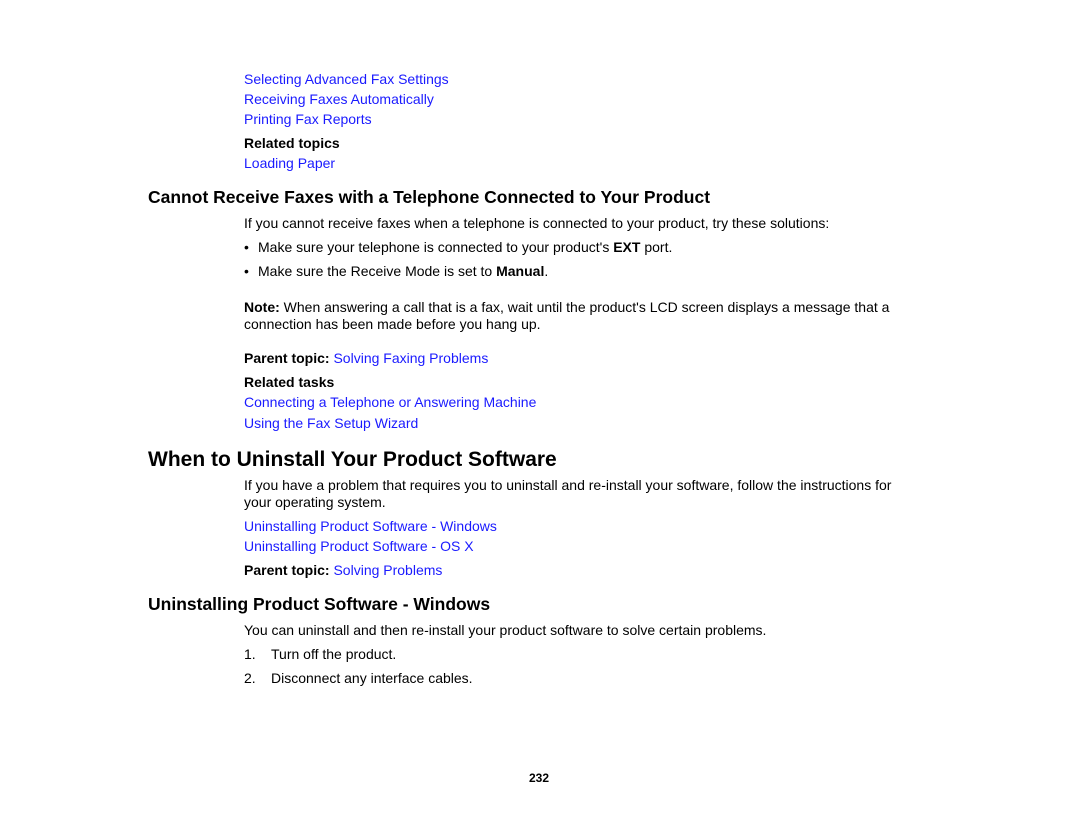 This screenshot has height=834, width=1080. I want to click on related-tasks-label: Related tasks, so click(289, 382).